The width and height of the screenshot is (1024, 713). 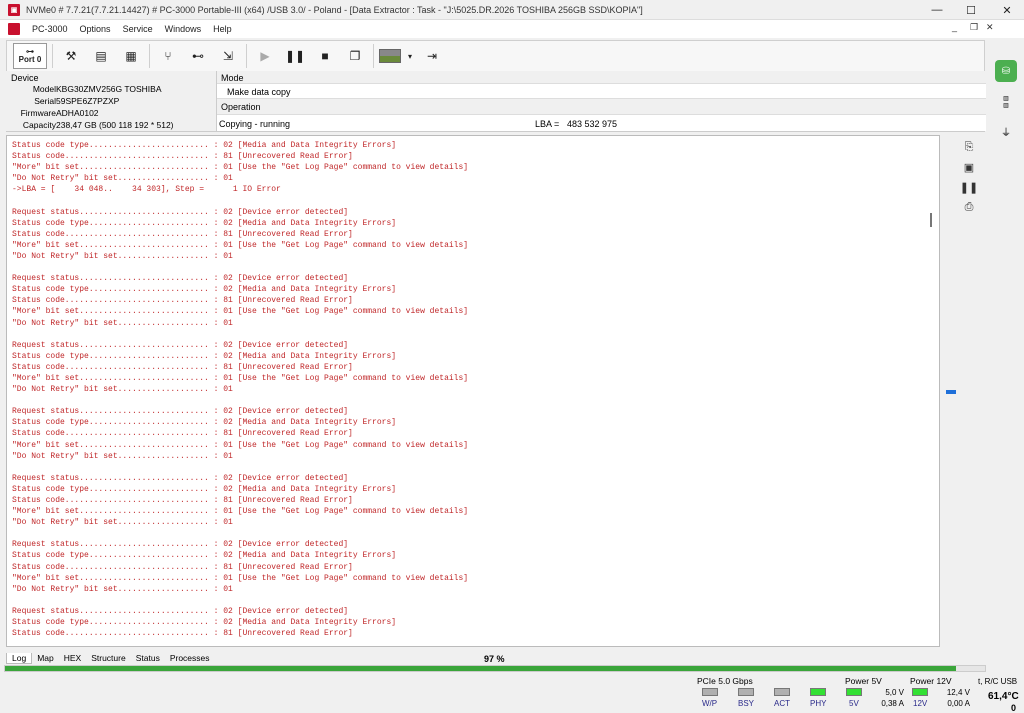 I want to click on menu-service: Service, so click(x=138, y=29).